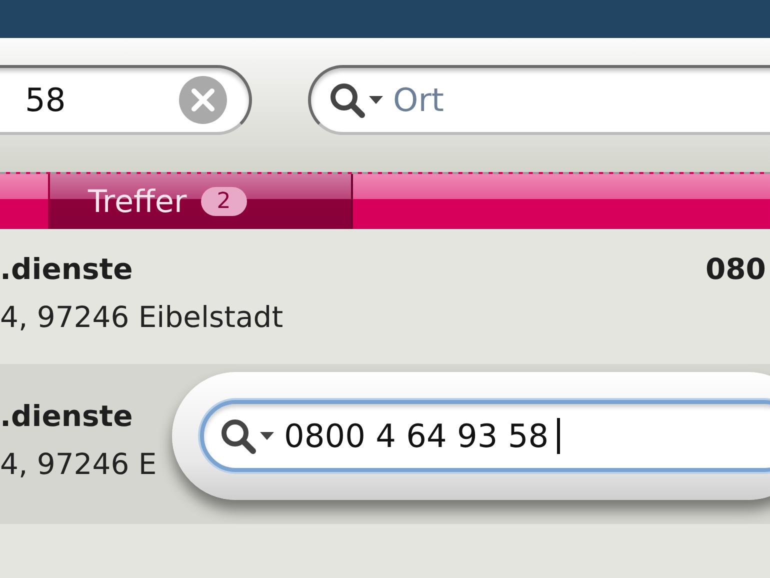  Describe the element at coordinates (142, 317) in the screenshot. I see `address-text: 4, 97246 Eibelstadt` at that location.